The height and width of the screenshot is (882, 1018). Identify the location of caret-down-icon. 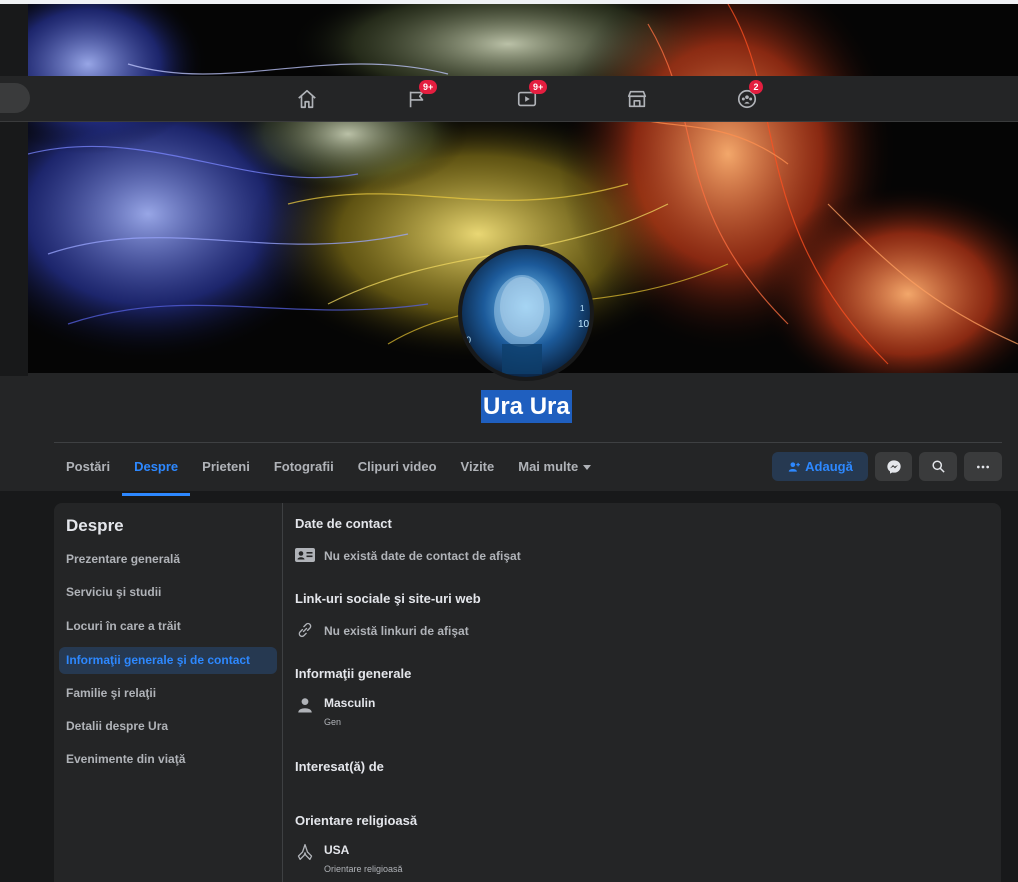
(587, 468).